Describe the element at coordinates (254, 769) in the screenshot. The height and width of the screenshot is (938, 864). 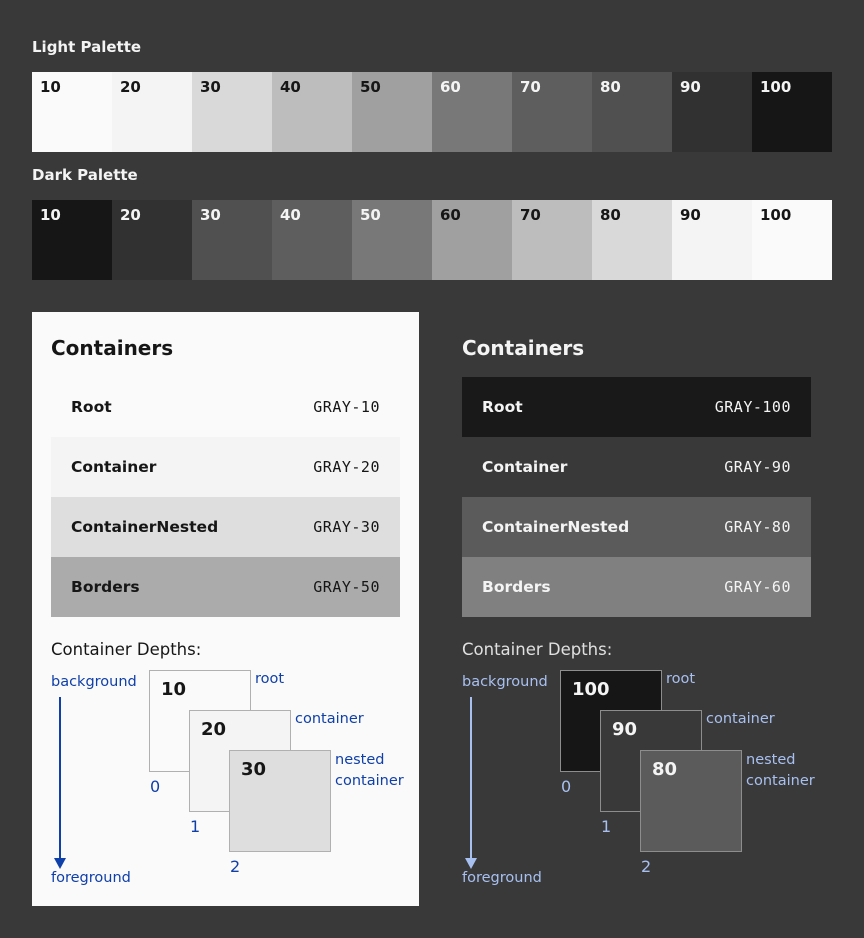
I see `box-value: 30` at that location.